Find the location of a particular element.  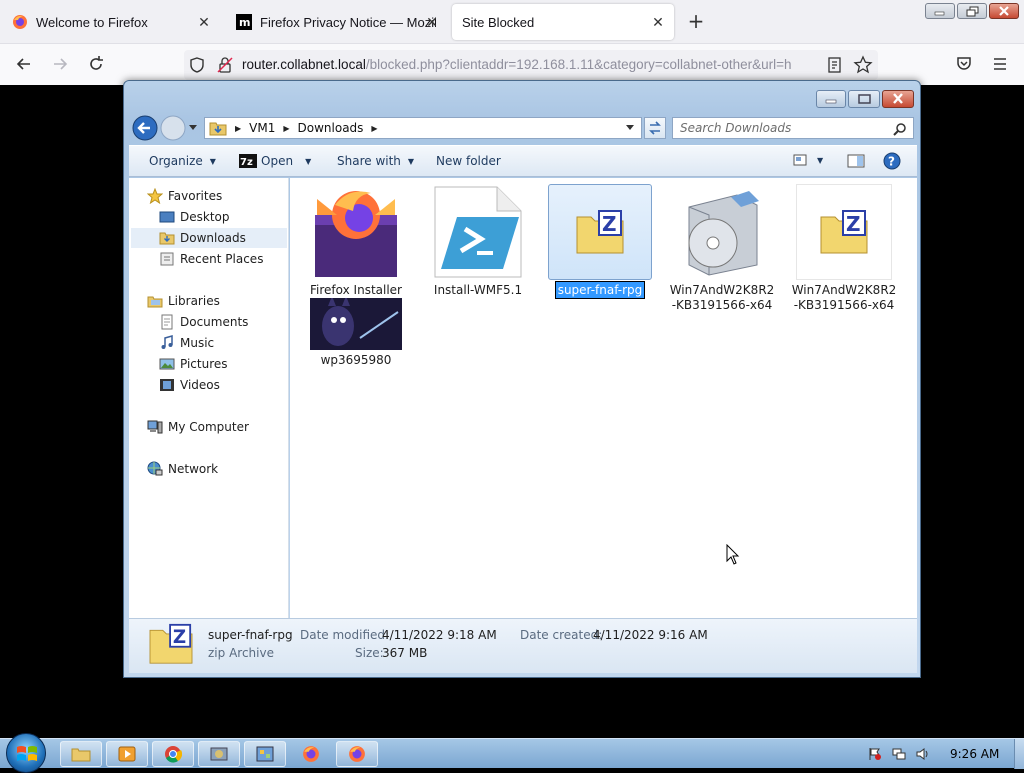

pocket-icon is located at coordinates (964, 64).